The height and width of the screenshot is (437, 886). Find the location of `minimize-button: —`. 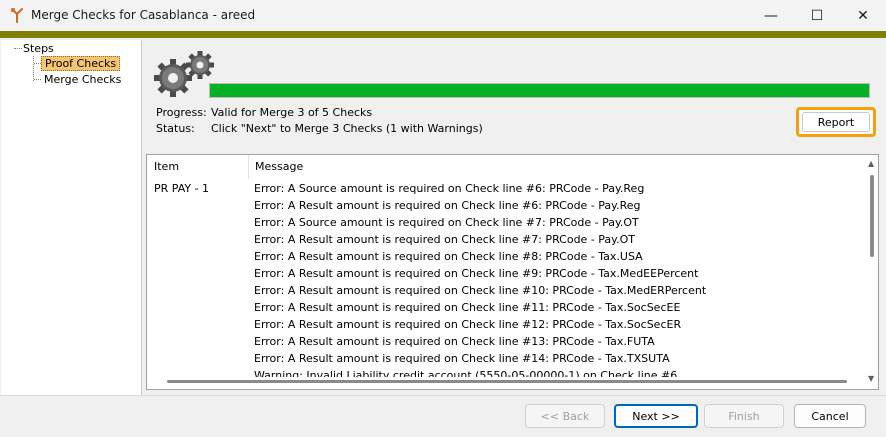

minimize-button: — is located at coordinates (771, 15).